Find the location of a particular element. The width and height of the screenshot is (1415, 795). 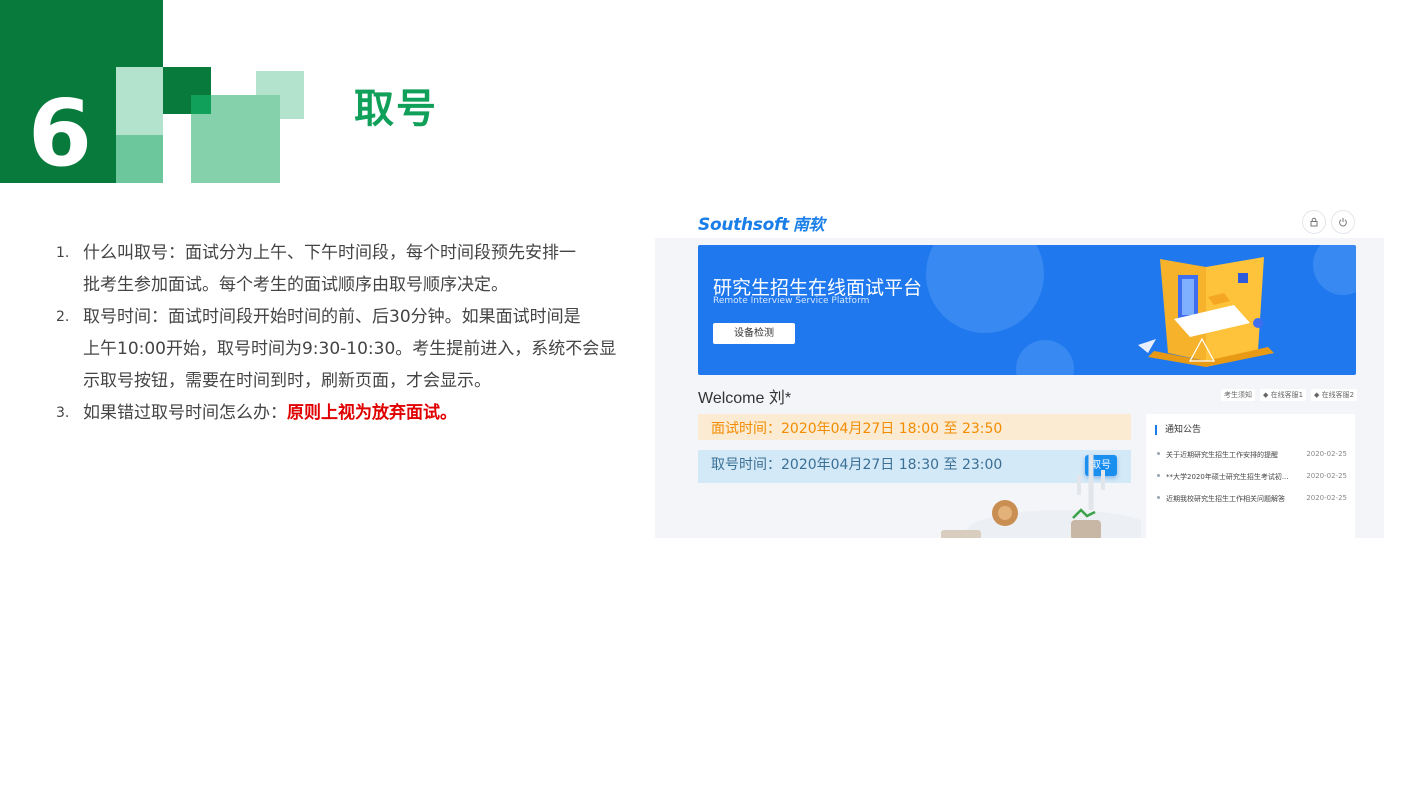

link-online-service-1: ◆ 在线客服1 is located at coordinates (1283, 395).